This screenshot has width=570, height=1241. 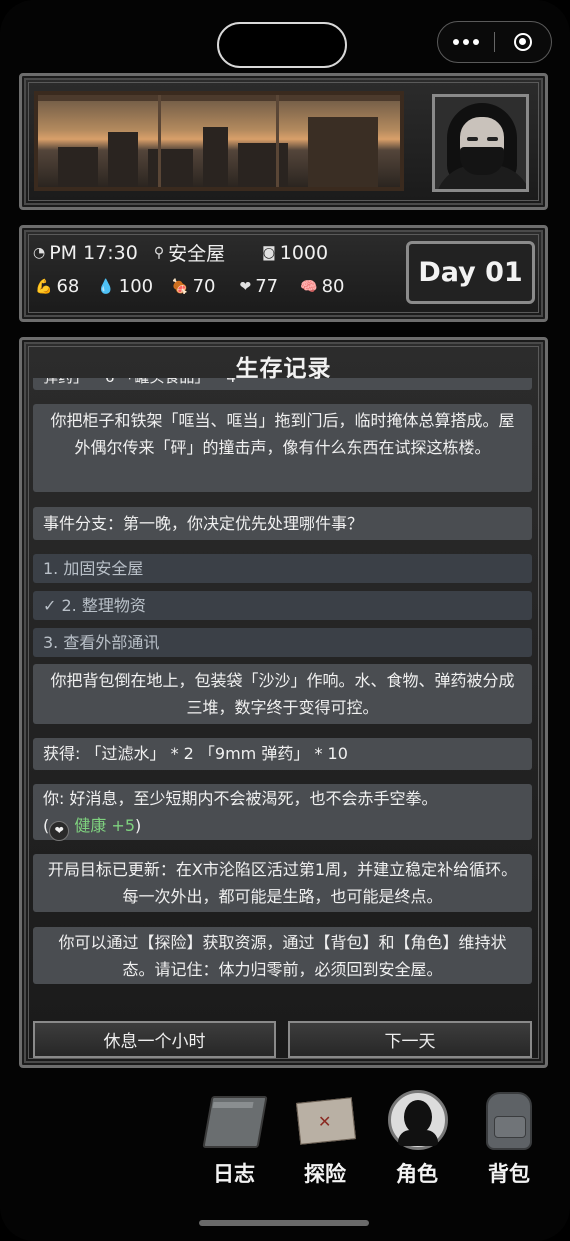 I want to click on camera-notch, so click(x=282, y=45).